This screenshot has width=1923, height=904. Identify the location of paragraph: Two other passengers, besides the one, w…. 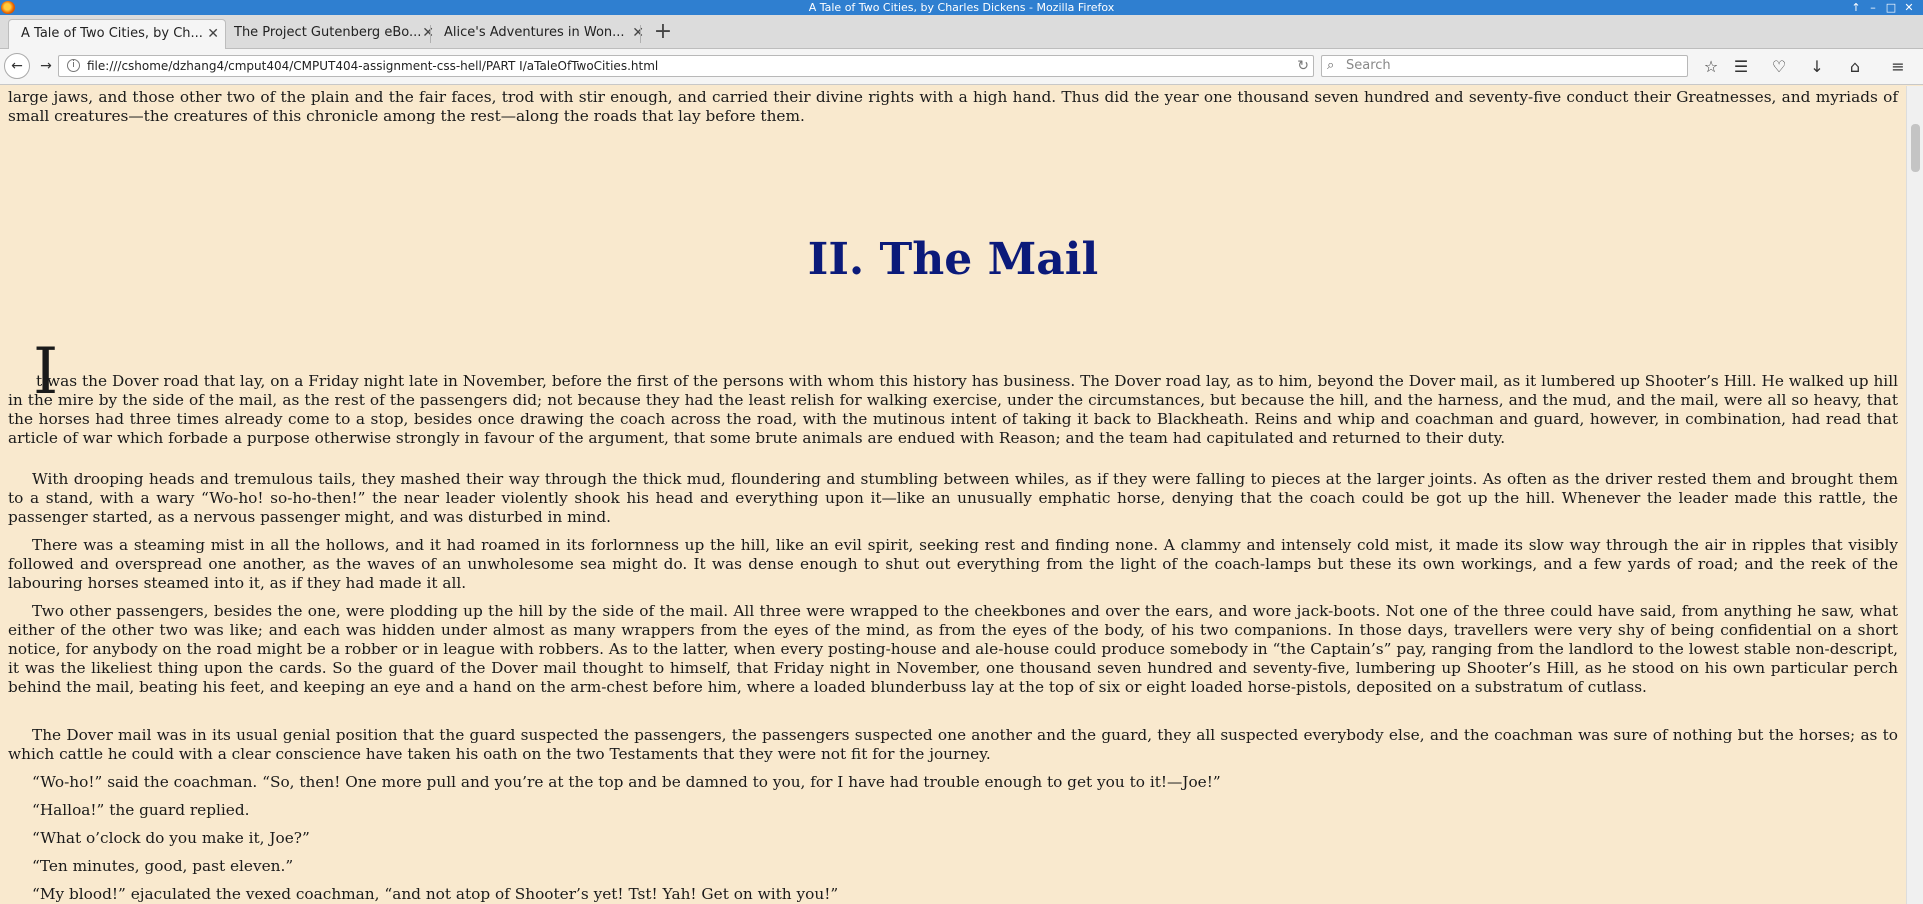
(953, 649).